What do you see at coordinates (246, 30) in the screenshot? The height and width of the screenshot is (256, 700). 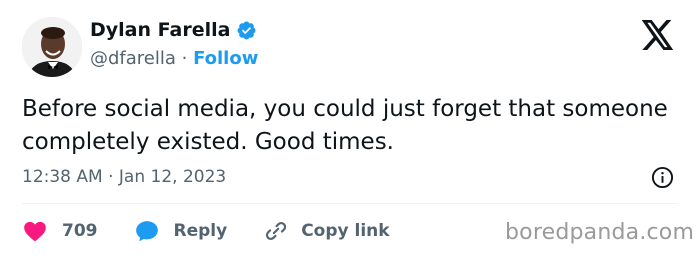 I see `verified-badge-icon` at bounding box center [246, 30].